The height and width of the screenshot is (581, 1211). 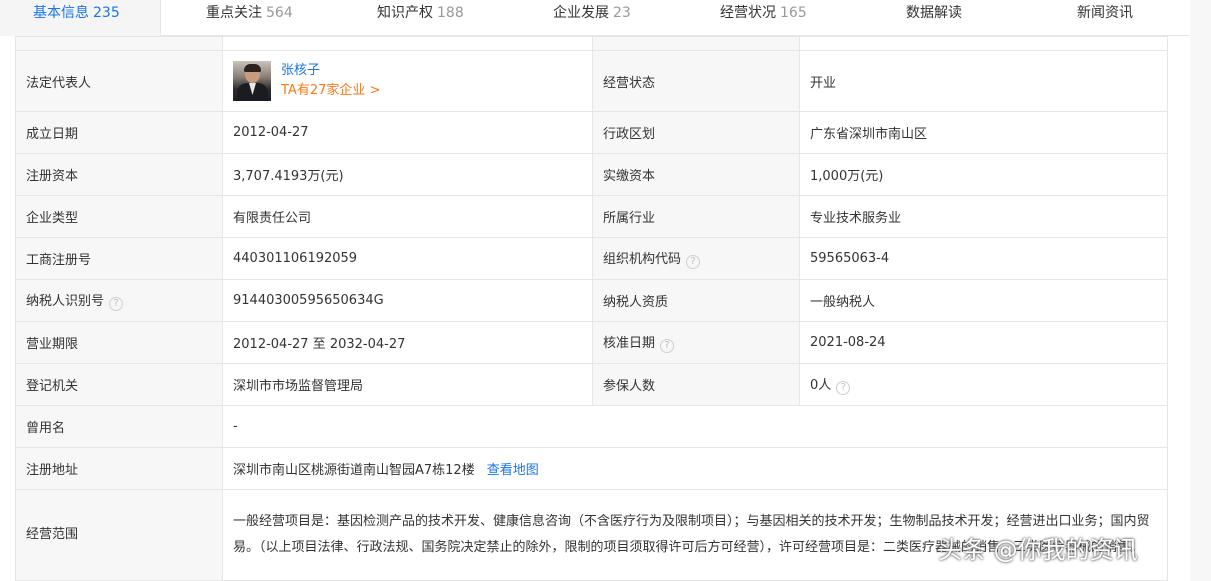 I want to click on org-code-label-cell: 组织机构代码?, so click(x=696, y=258).